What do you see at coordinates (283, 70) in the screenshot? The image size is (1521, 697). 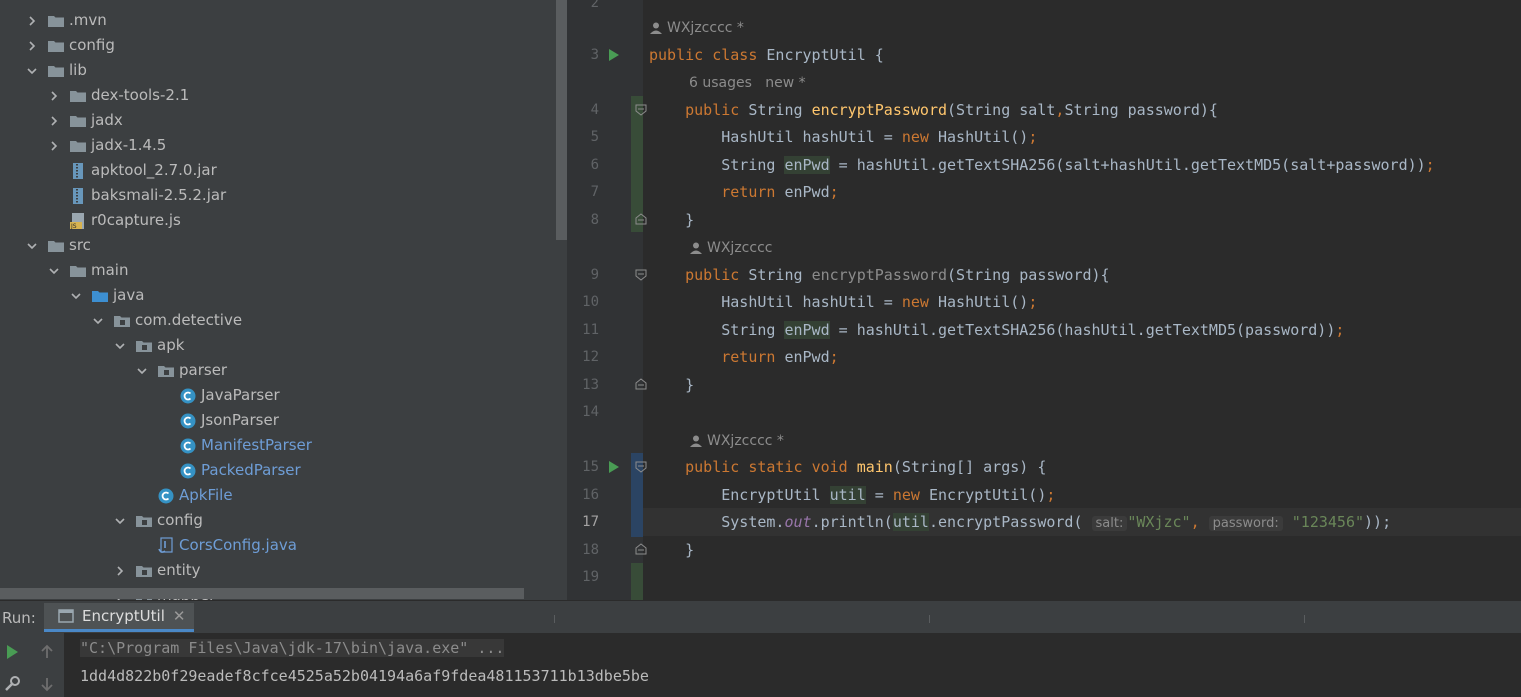 I see `tree-item-lib: lib` at bounding box center [283, 70].